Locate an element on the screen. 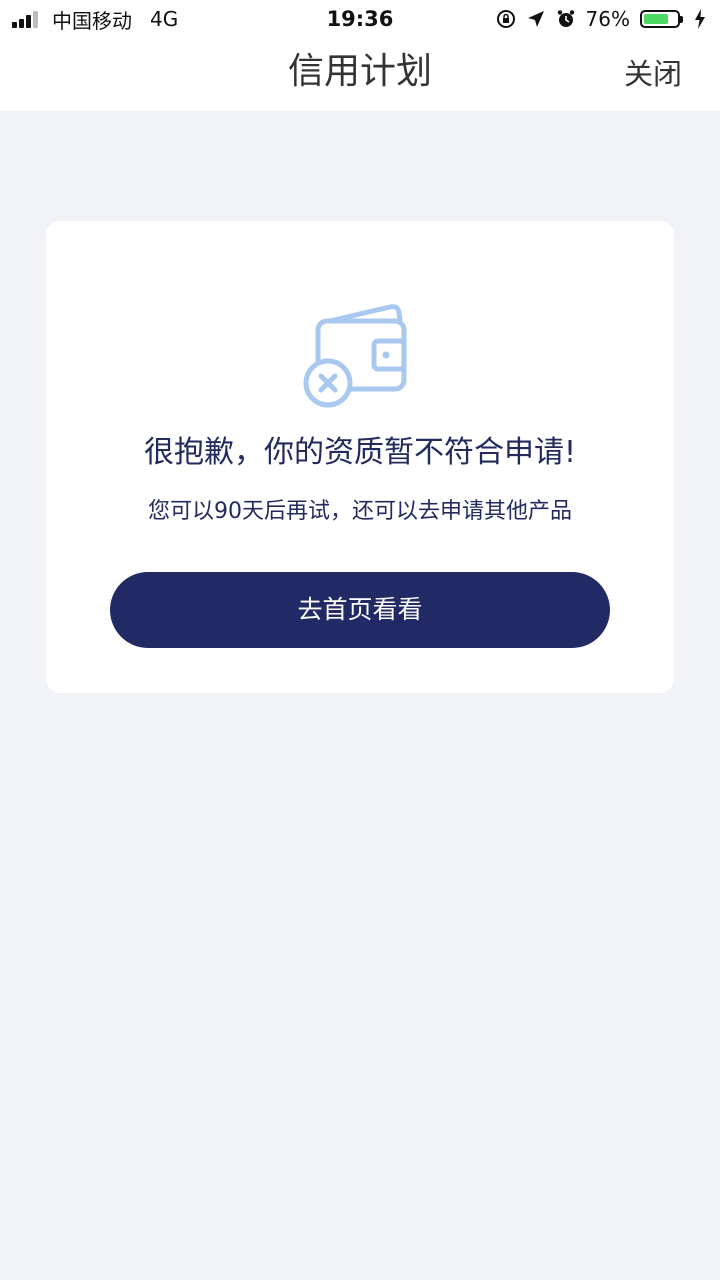 The height and width of the screenshot is (1280, 720). close-button: 关闭 is located at coordinates (653, 74).